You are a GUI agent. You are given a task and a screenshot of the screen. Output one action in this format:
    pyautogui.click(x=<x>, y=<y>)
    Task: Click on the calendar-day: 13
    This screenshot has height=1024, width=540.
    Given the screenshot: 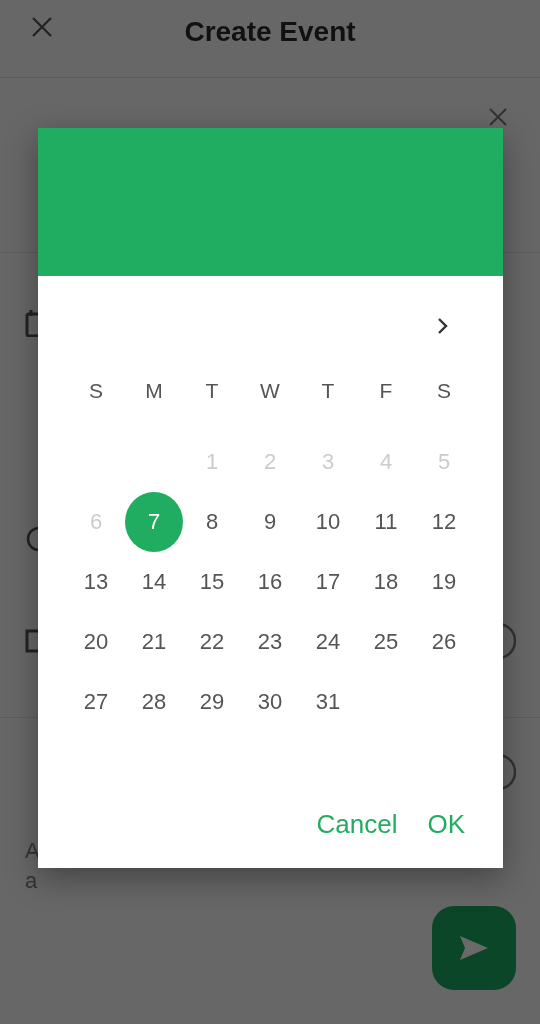 What is the action you would take?
    pyautogui.click(x=96, y=582)
    